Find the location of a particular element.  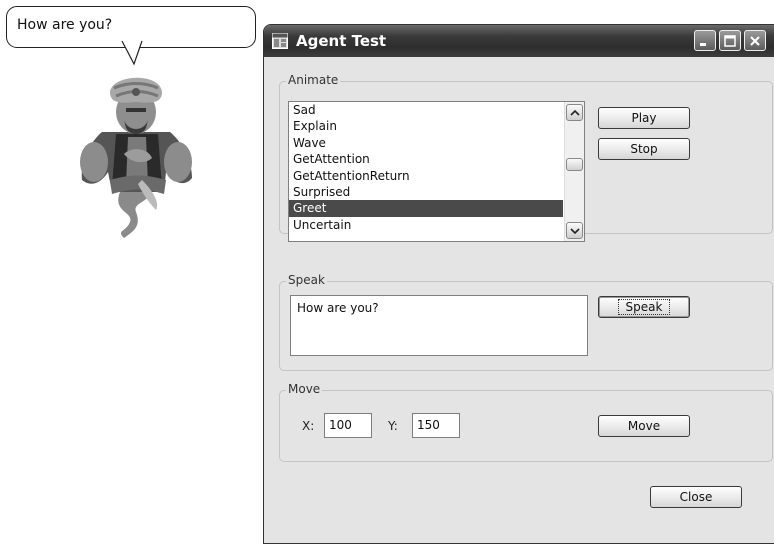

speak-group-label: Speak is located at coordinates (306, 280).